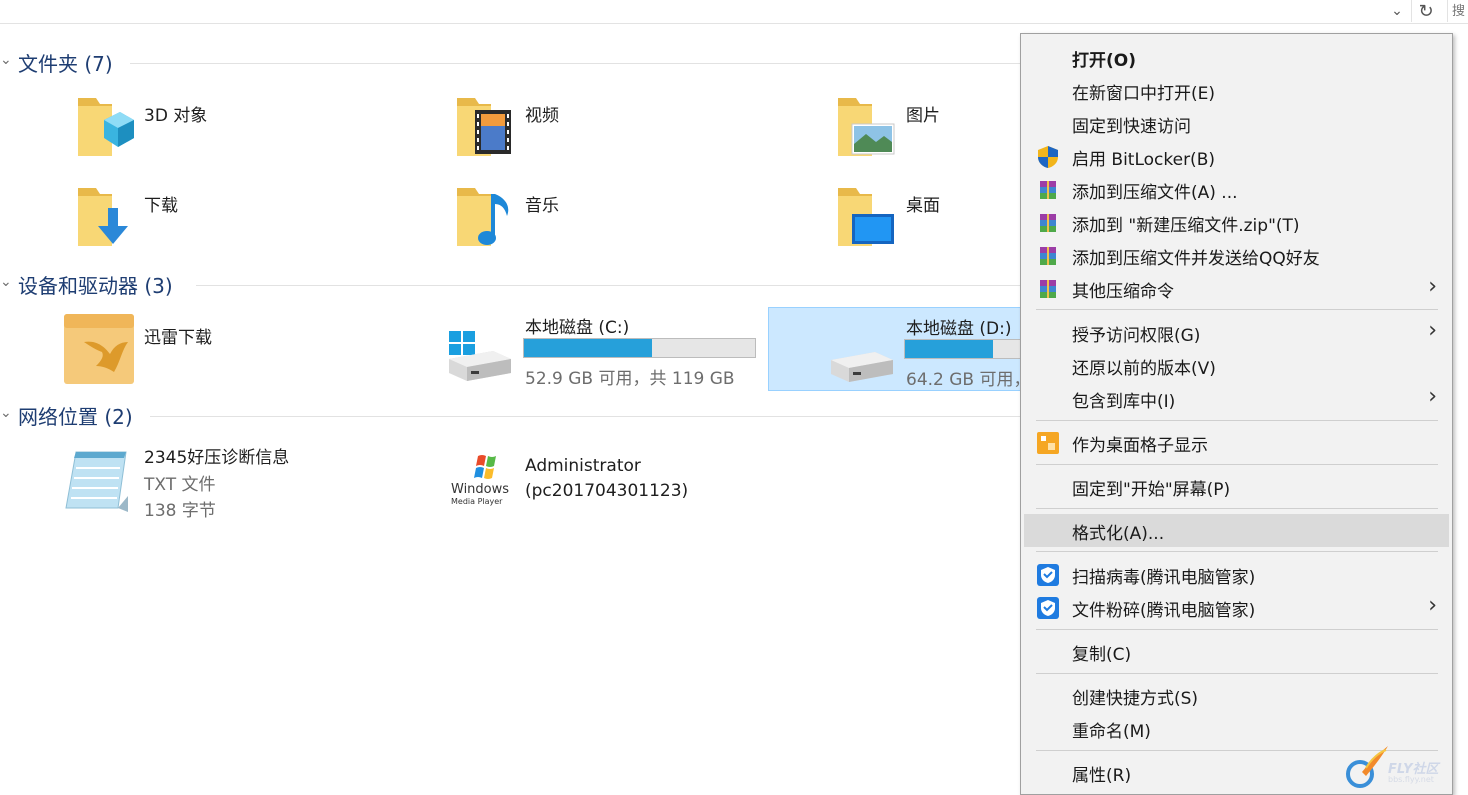  Describe the element at coordinates (1236, 332) in the screenshot. I see `menu-item-grant-access: 授予访问权限(G) ›` at that location.